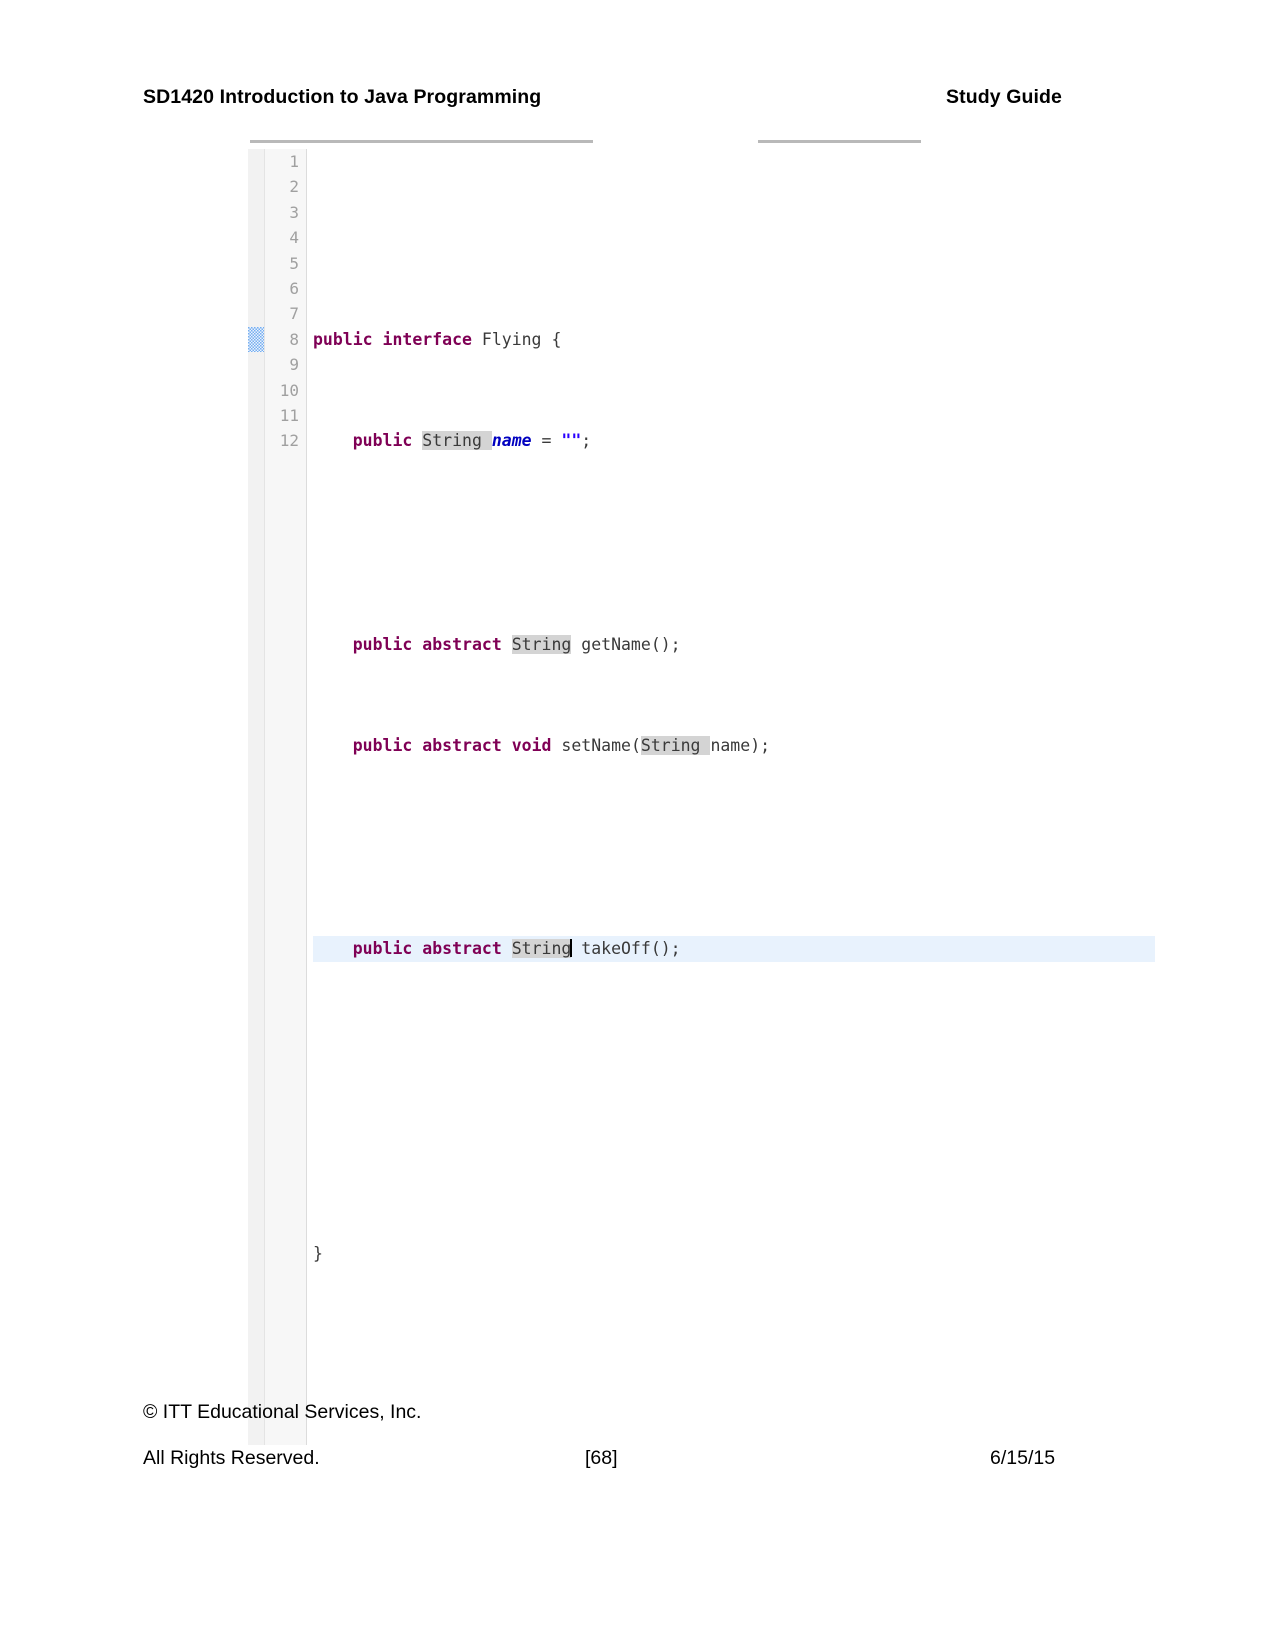 The image size is (1275, 1651). I want to click on footer-date: 6/15/15, so click(1023, 1458).